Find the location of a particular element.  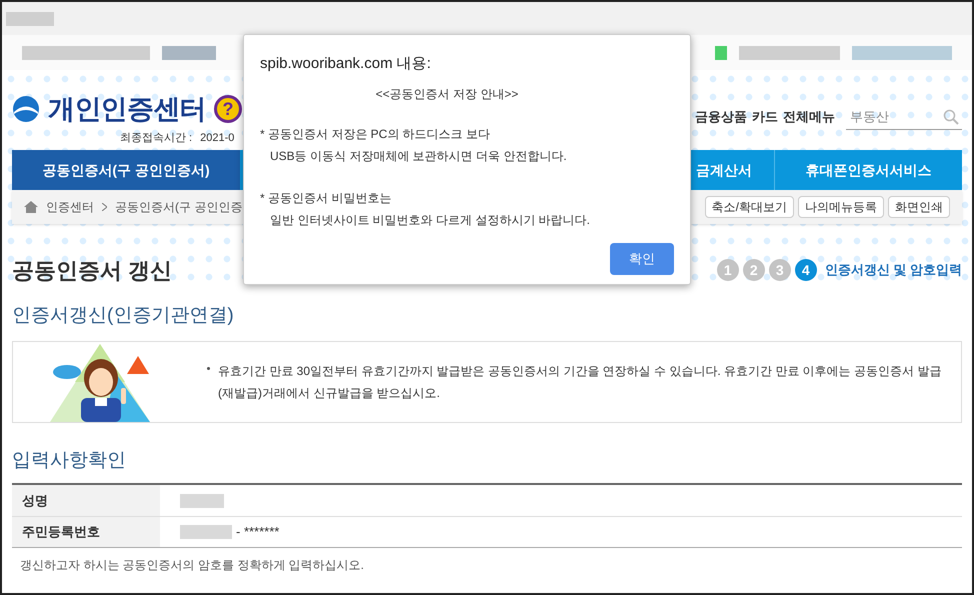

confirm-button: 확인 is located at coordinates (642, 258).